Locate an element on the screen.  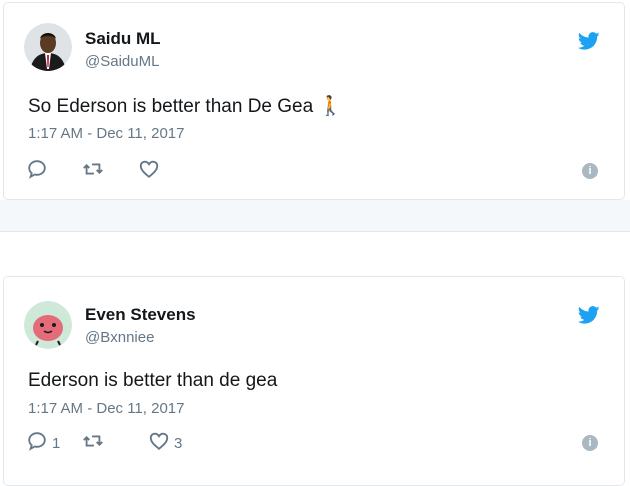
like-button is located at coordinates (151, 171).